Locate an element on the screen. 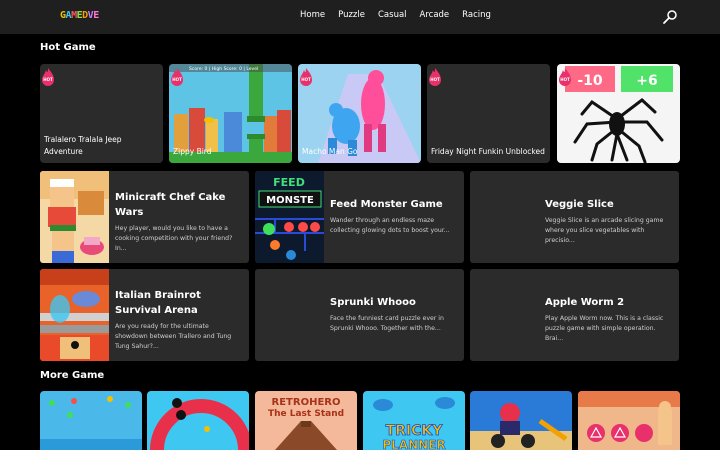  hot-game-card: HOT Tralalero Tralala Jeep Adventure is located at coordinates (101, 113).